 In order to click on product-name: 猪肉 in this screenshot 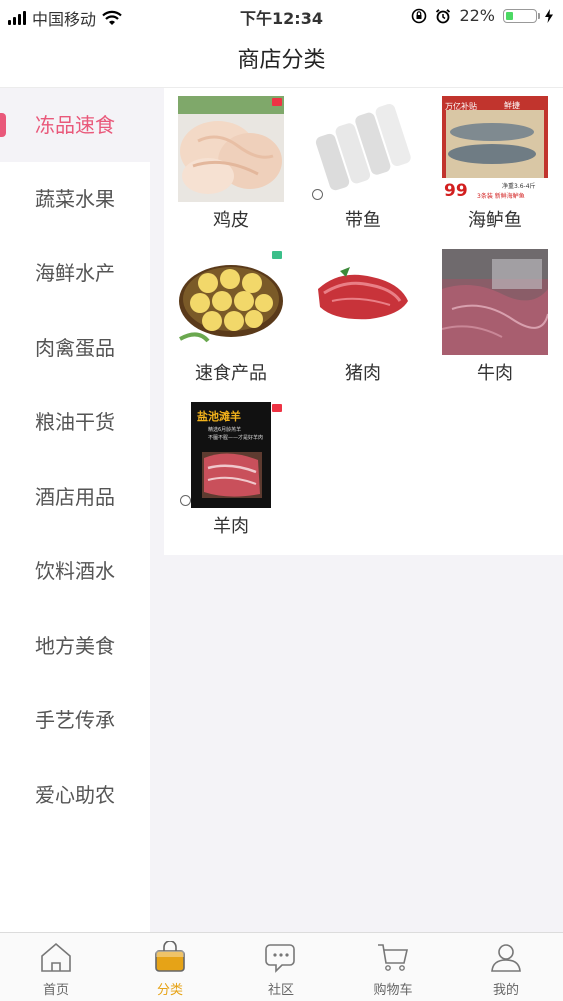, I will do `click(363, 373)`.